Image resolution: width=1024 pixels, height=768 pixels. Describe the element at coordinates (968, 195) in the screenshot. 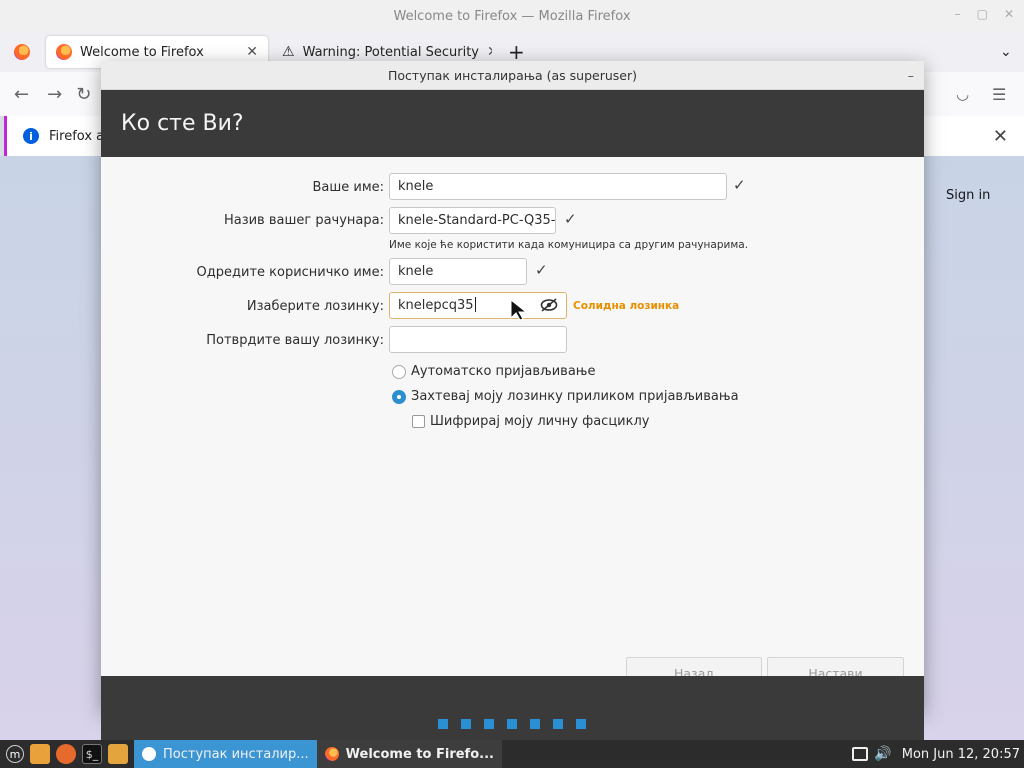

I see `sign-in-link: Sign in` at that location.